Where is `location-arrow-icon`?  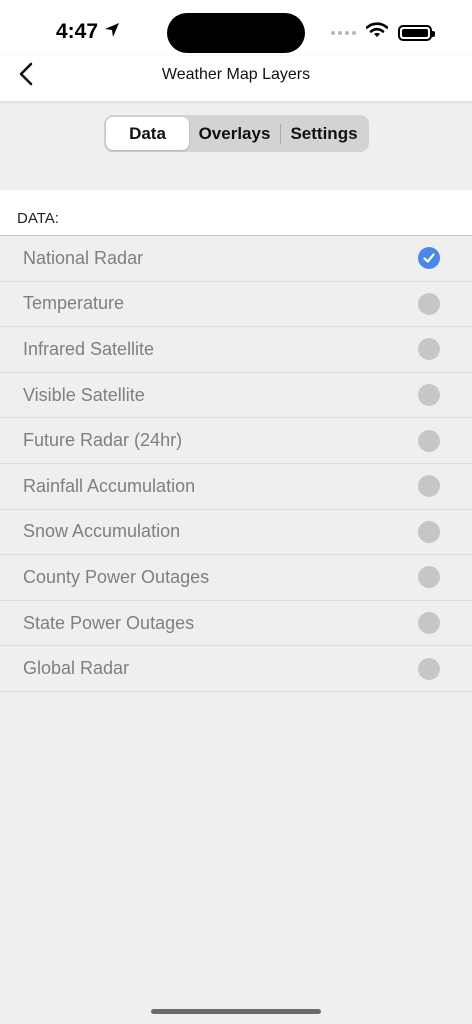
location-arrow-icon is located at coordinates (112, 32).